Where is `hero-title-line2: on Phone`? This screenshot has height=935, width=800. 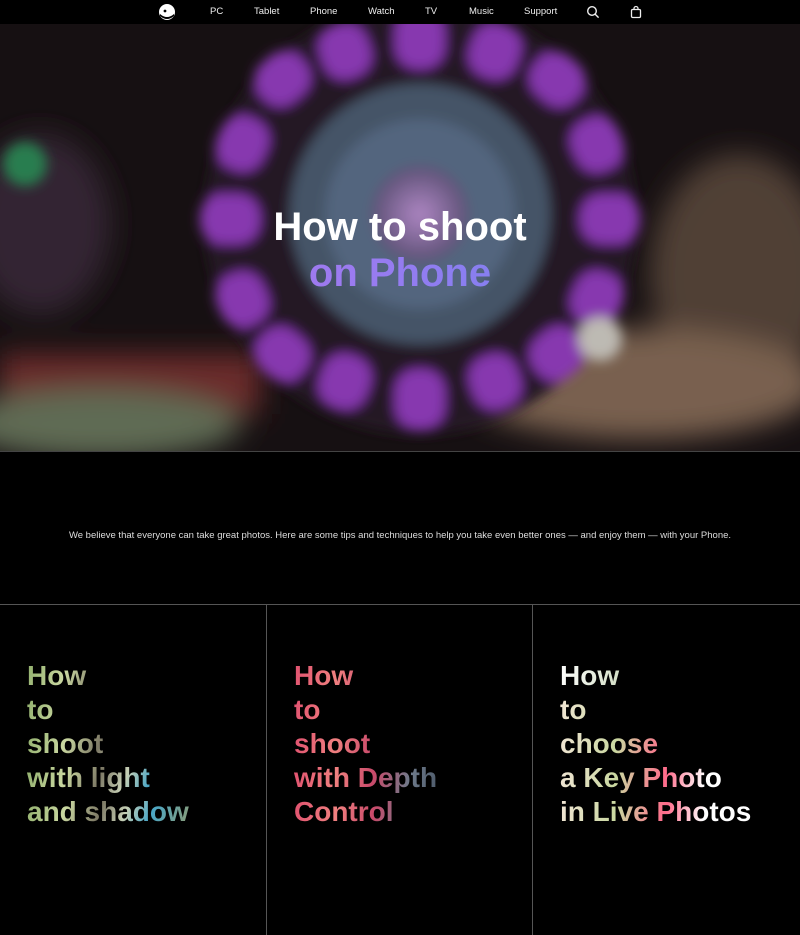
hero-title-line2: on Phone is located at coordinates (400, 273).